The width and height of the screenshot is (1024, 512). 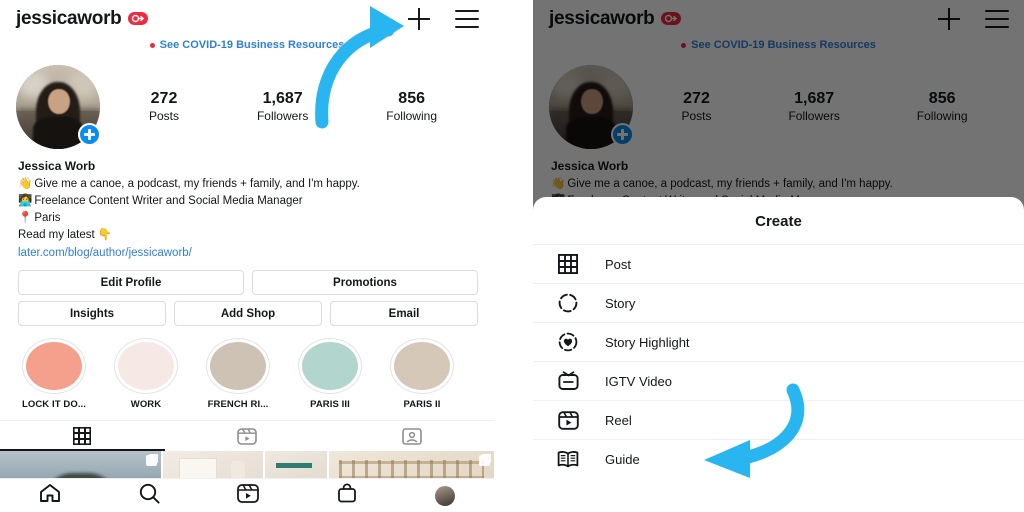 I want to click on nav-reels-button, so click(x=248, y=495).